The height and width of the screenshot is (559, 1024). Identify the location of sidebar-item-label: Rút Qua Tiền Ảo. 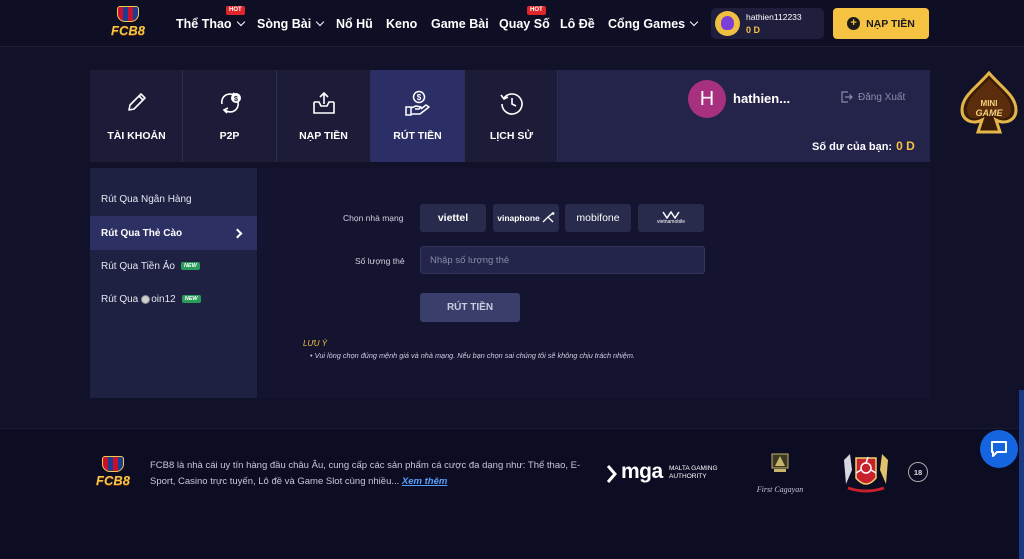
(138, 266).